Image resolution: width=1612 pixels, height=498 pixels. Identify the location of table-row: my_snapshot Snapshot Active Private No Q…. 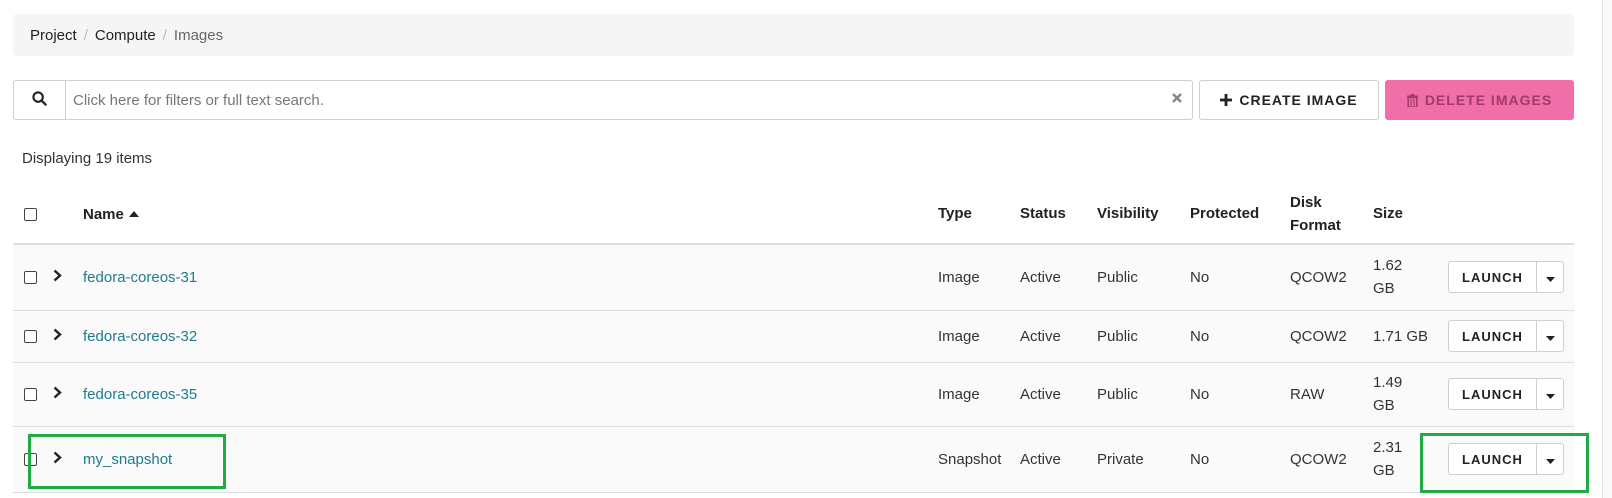
(793, 459).